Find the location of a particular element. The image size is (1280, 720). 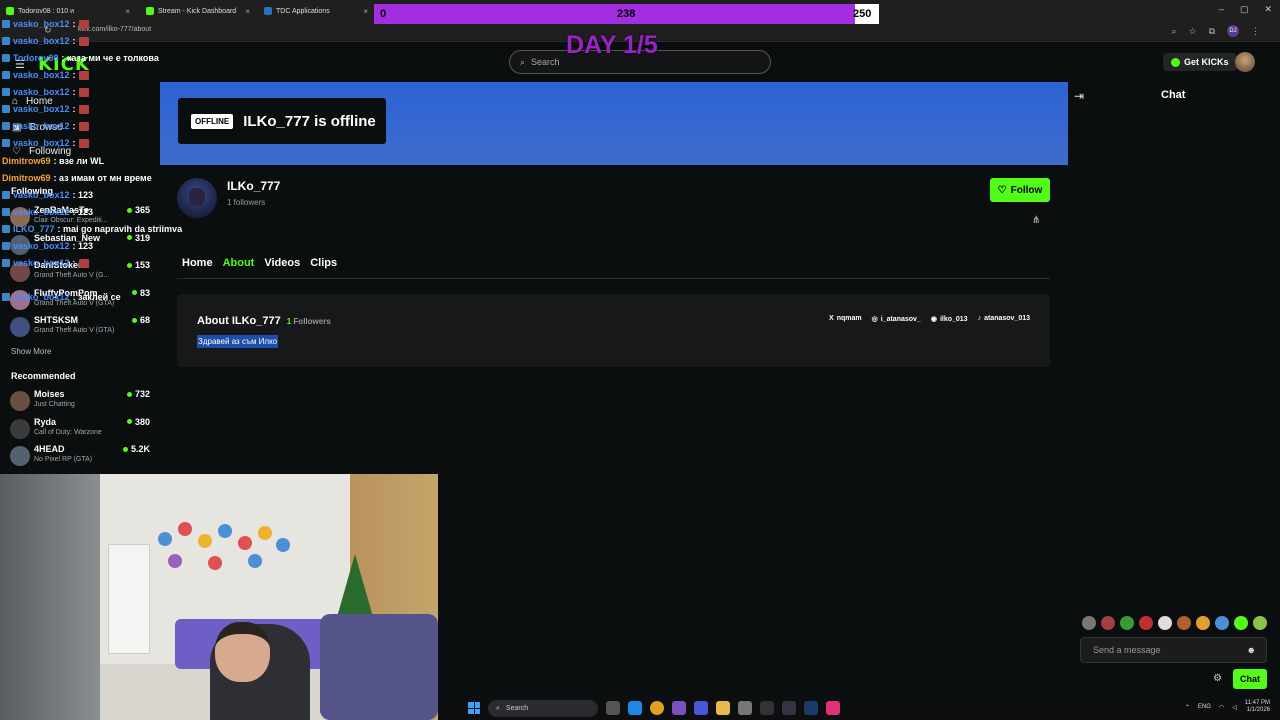

collapse-chat-icon: ⇥ is located at coordinates (1079, 96).